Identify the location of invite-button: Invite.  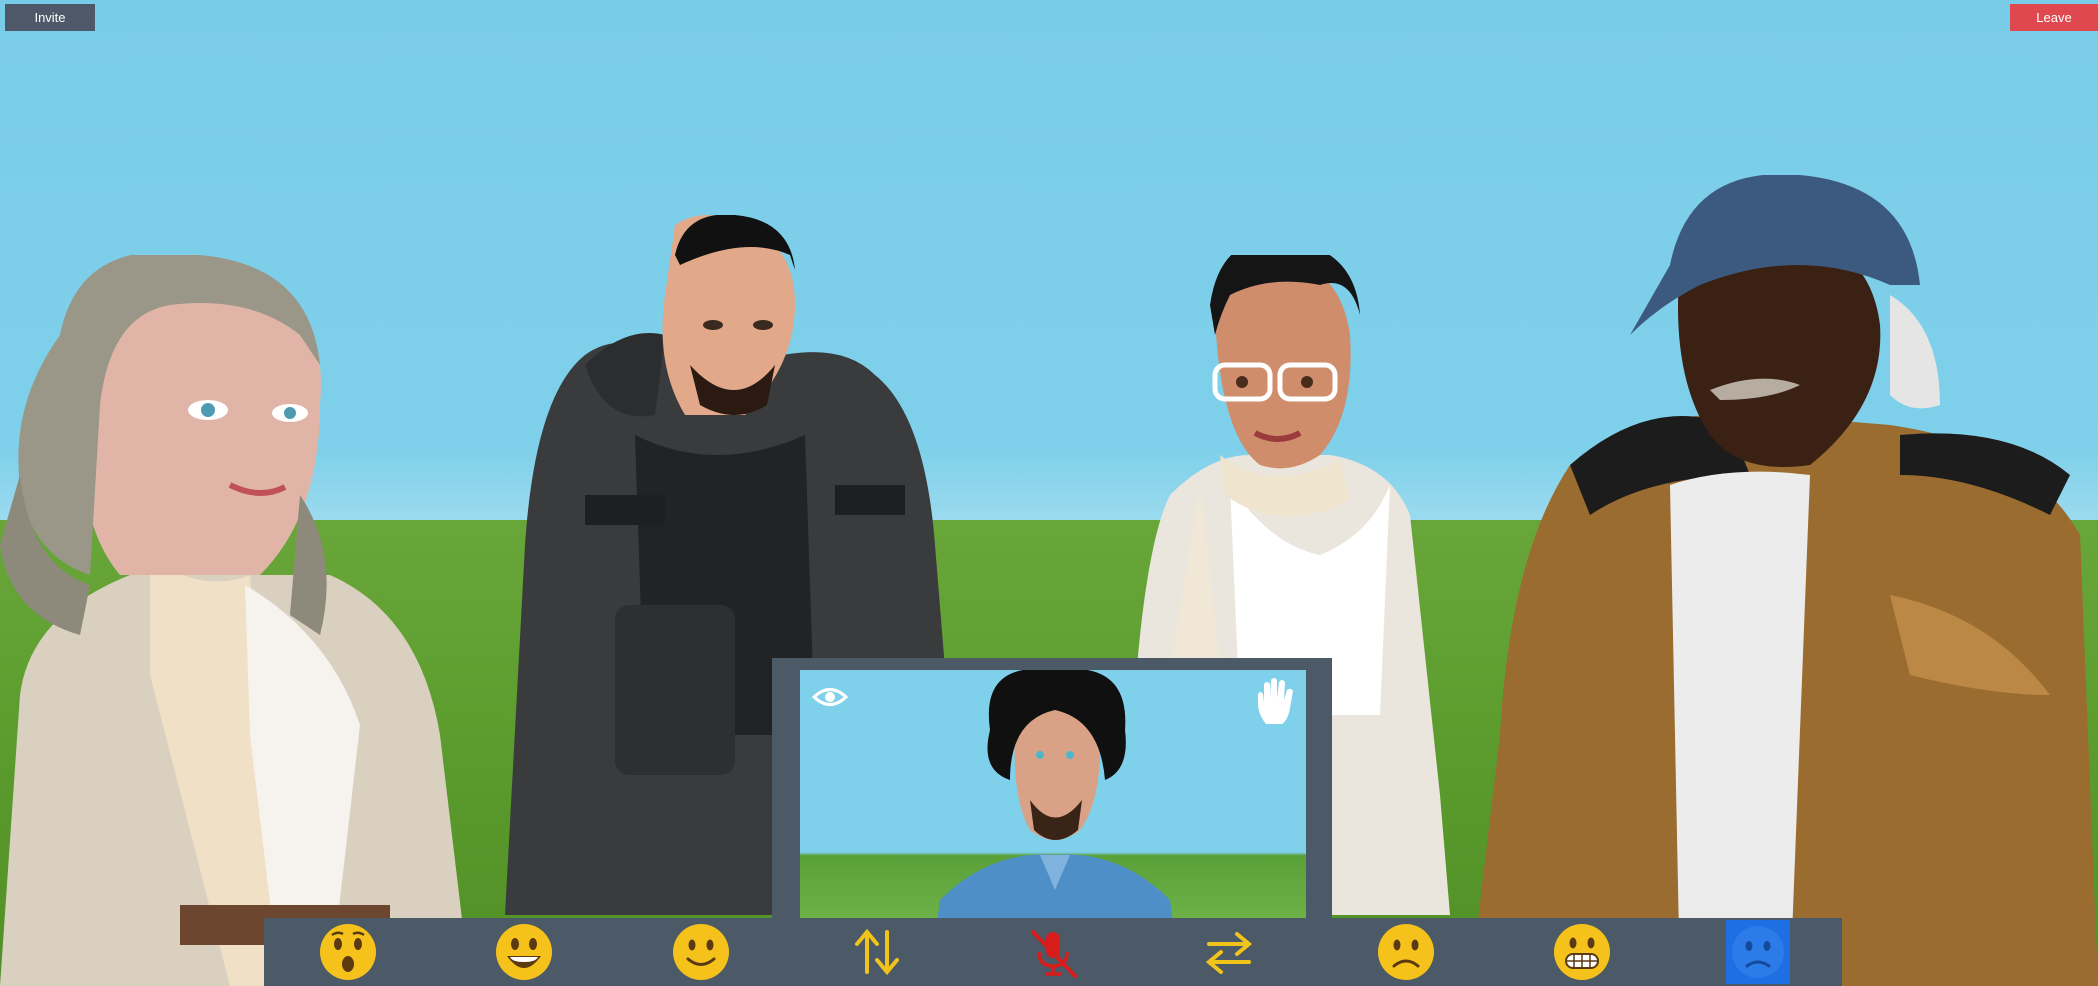
(50, 17).